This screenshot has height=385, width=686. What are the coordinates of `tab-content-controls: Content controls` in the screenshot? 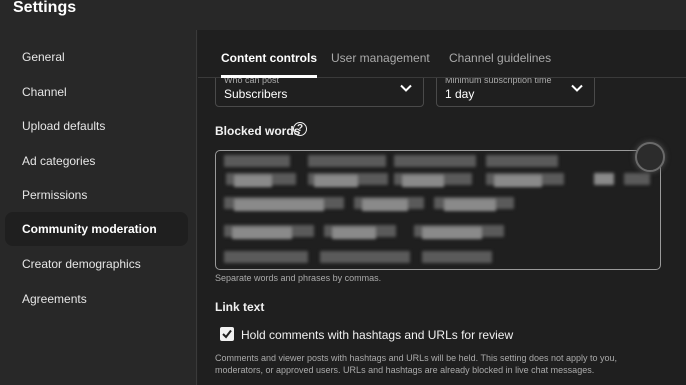 It's located at (269, 64).